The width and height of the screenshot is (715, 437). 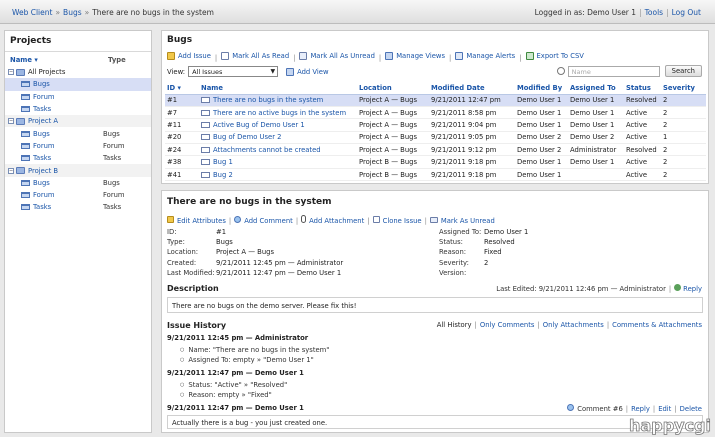 I want to click on column-header: Modified Date, so click(x=472, y=88).